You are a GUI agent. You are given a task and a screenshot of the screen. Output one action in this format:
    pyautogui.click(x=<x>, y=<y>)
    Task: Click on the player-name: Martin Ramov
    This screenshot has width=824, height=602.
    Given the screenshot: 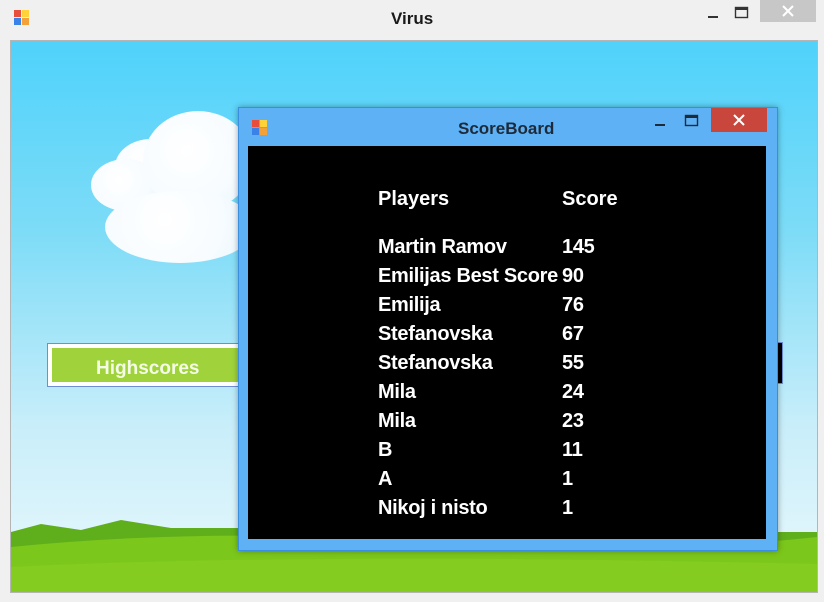 What is the action you would take?
    pyautogui.click(x=442, y=247)
    